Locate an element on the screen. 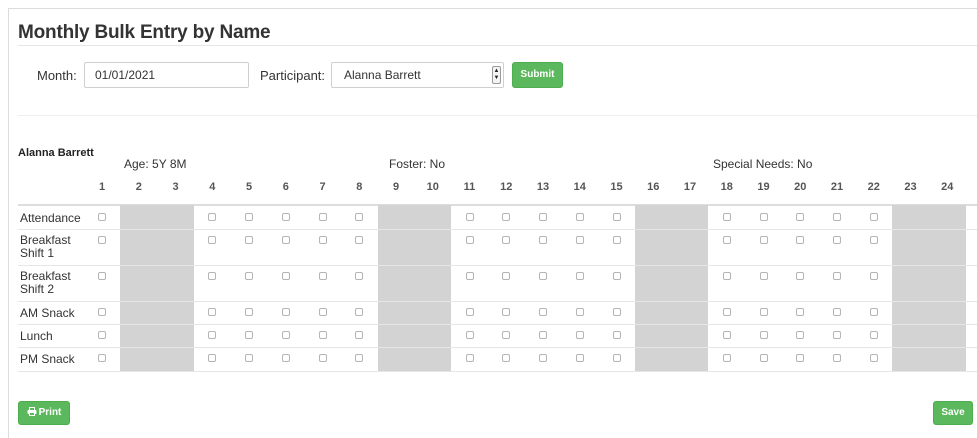 Image resolution: width=977 pixels, height=438 pixels. month-input: 01/01/2021 is located at coordinates (166, 75).